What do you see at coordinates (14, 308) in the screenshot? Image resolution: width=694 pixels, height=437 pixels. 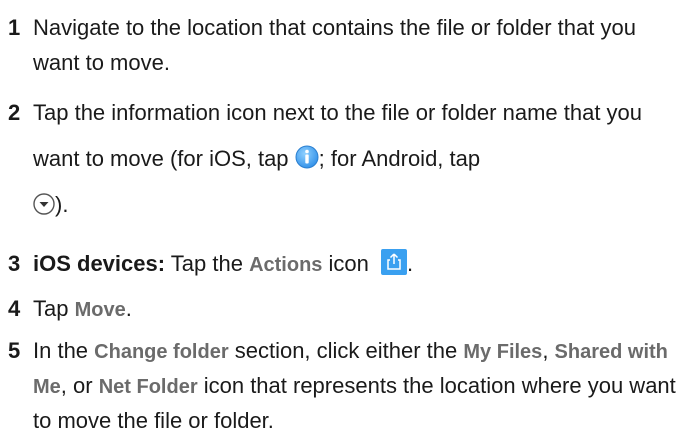 I see `step-number: 4` at bounding box center [14, 308].